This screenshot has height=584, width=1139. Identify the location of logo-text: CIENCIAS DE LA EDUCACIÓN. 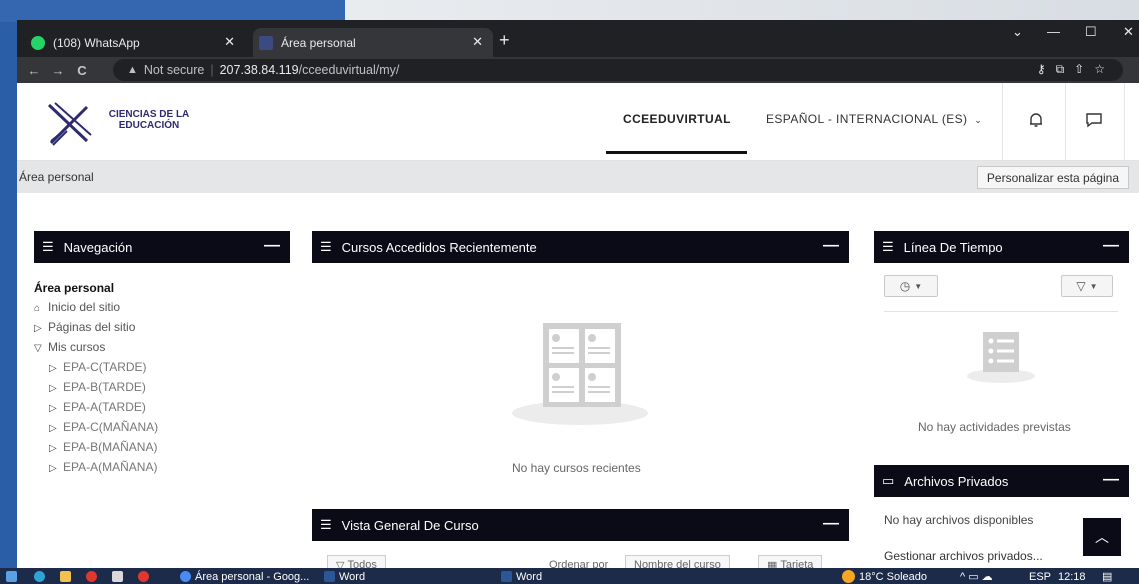
(149, 120).